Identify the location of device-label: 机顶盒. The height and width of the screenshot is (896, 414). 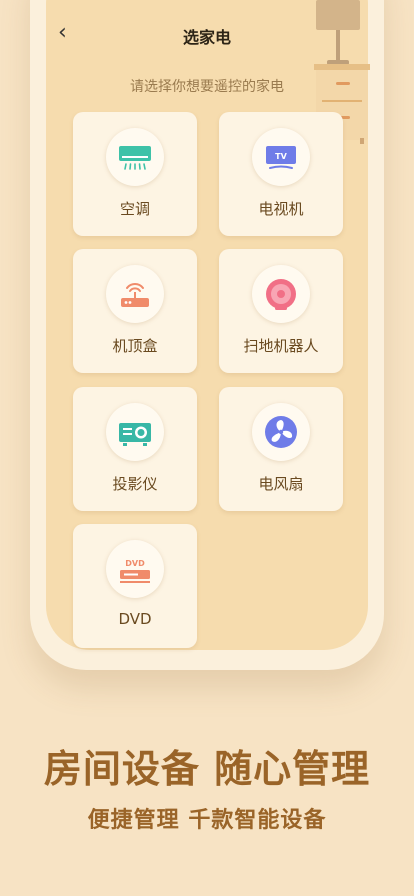
(135, 346).